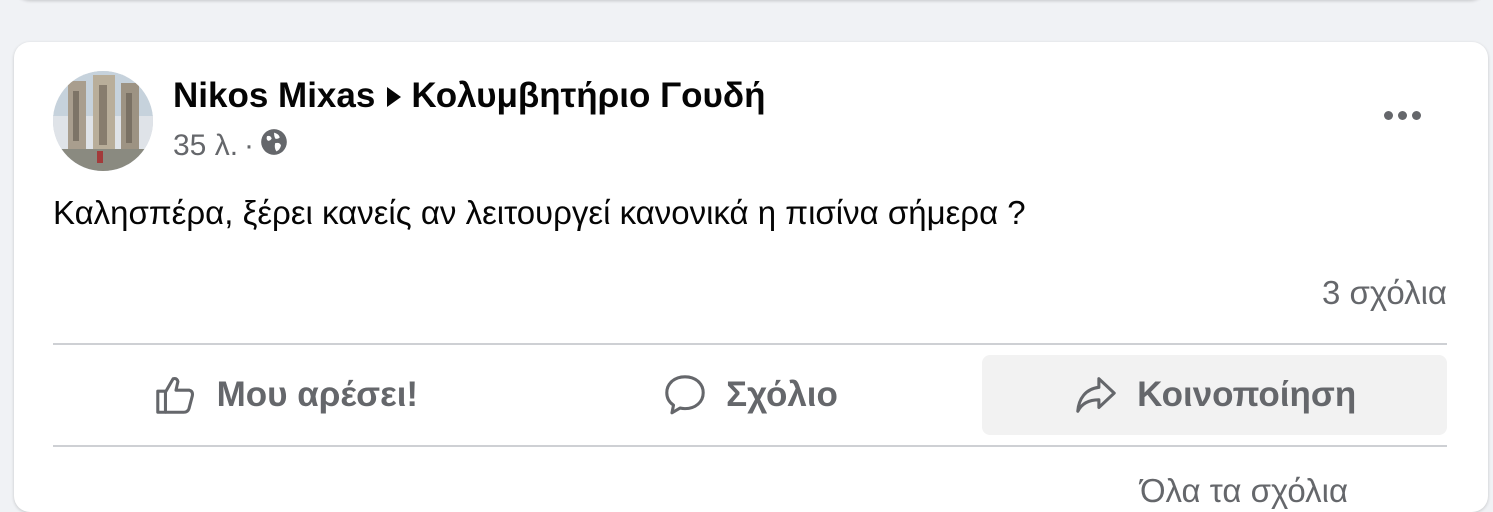 Image resolution: width=1493 pixels, height=512 pixels. I want to click on like-label: Μου αρέσει!, so click(317, 394).